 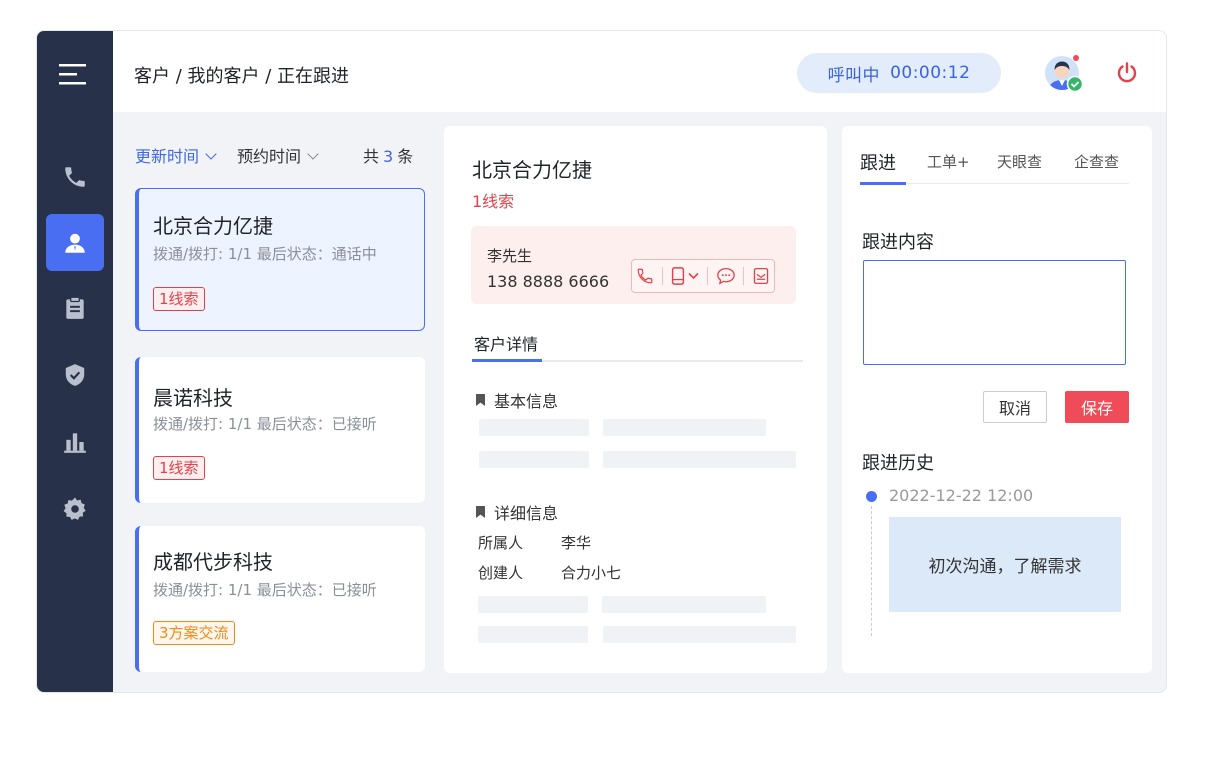 I want to click on status-badge: 3方案交流, so click(x=194, y=633).